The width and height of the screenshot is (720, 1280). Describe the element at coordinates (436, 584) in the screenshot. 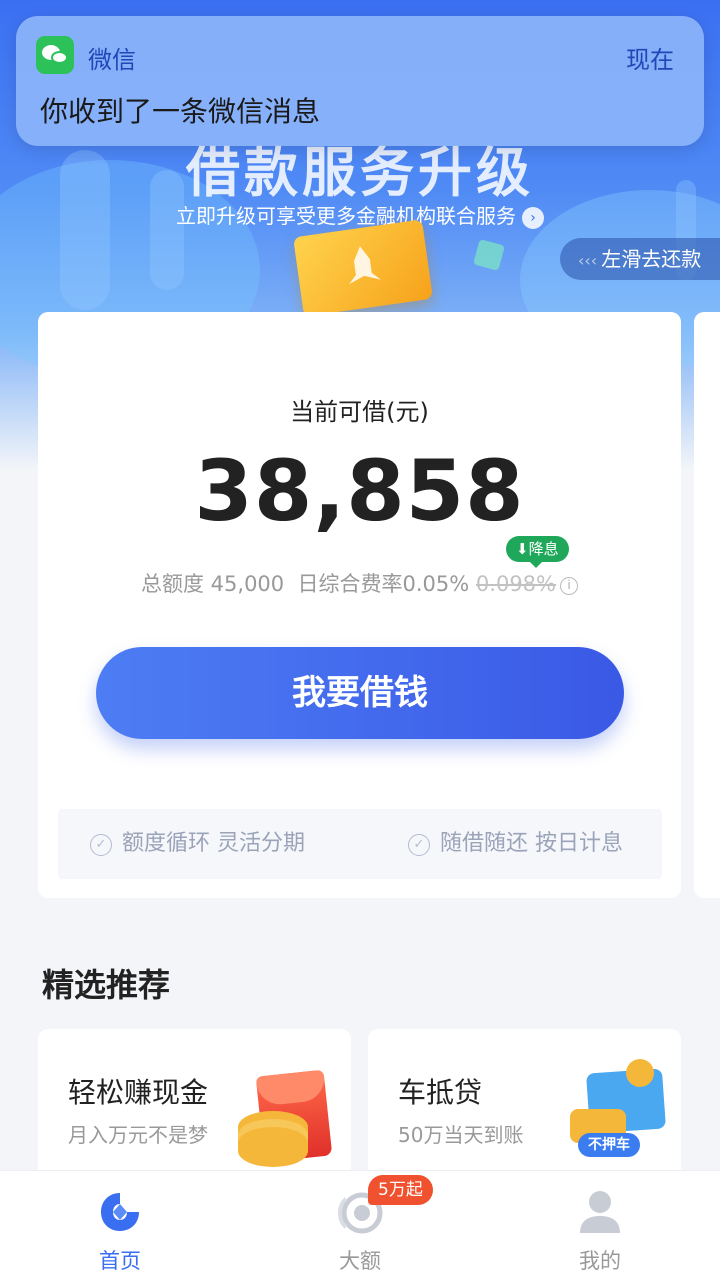

I see `rate-value: 0.05%` at that location.